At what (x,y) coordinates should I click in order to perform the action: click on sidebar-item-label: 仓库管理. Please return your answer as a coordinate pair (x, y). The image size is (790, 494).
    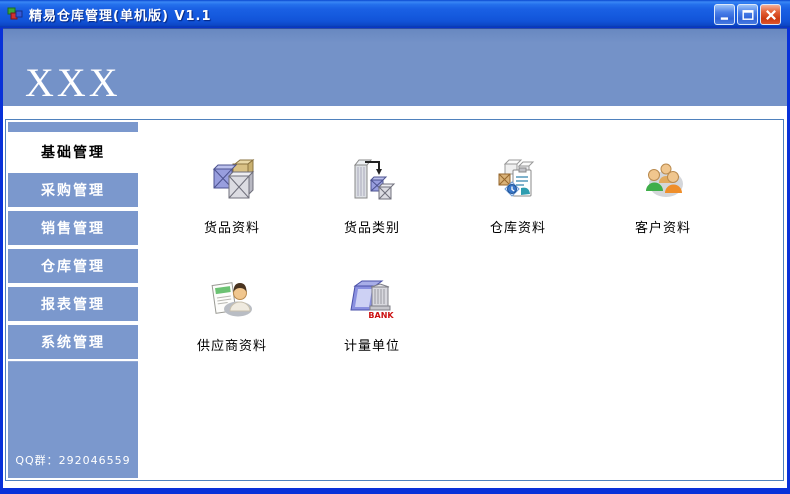
    Looking at the image, I should click on (73, 267).